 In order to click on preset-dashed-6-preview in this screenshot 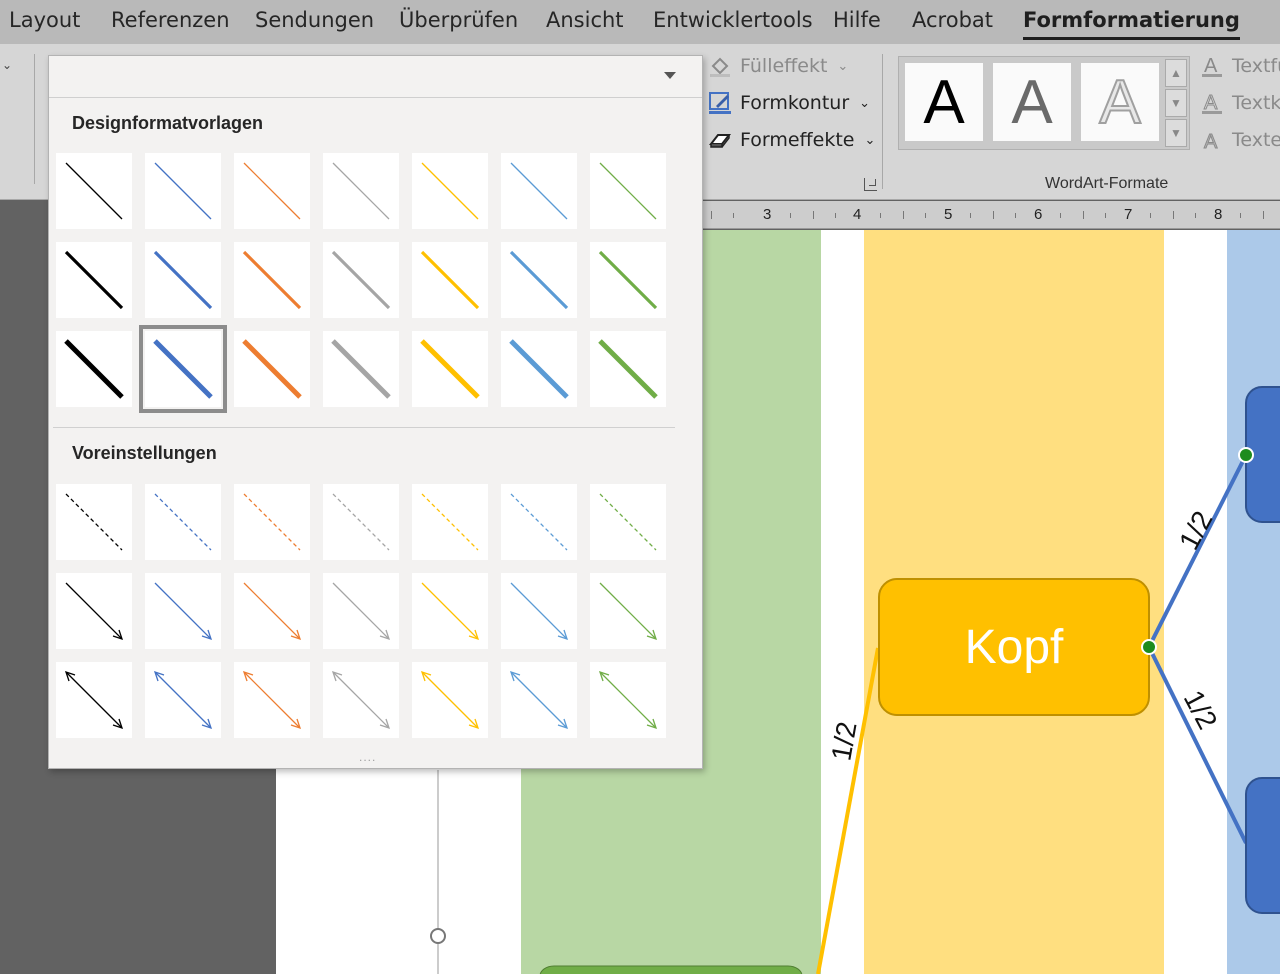, I will do `click(539, 522)`.